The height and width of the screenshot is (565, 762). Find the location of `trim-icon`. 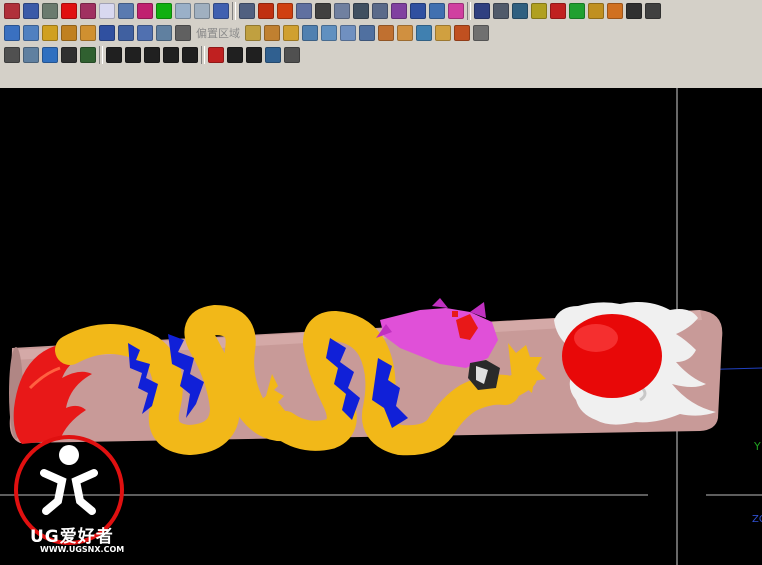

trim-icon is located at coordinates (183, 11).